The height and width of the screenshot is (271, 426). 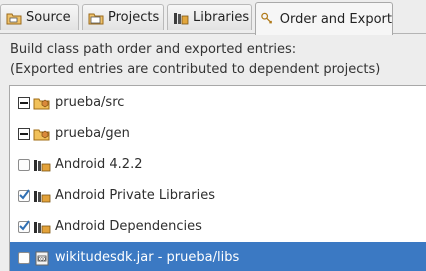 I want to click on order-export-icon, so click(x=266, y=18).